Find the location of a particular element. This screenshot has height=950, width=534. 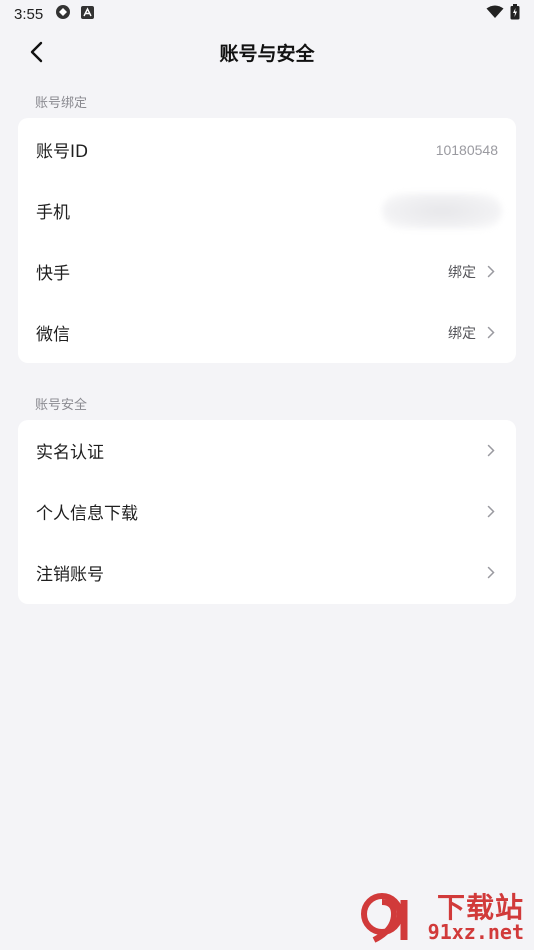

status-time: 3:55 is located at coordinates (29, 14).